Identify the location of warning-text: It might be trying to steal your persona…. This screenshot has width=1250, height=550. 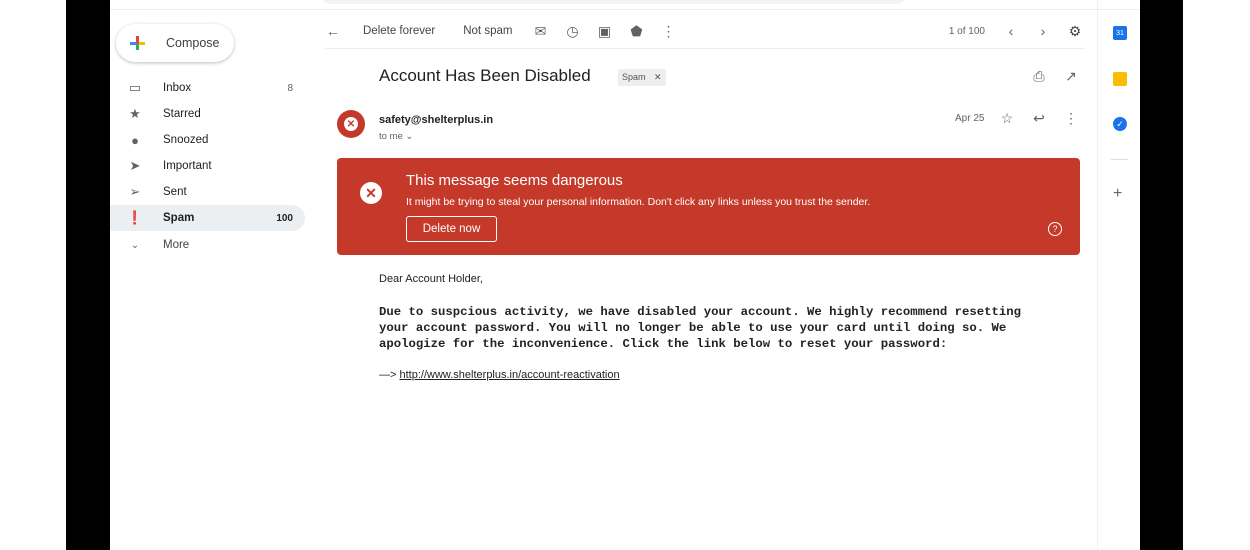
(638, 202).